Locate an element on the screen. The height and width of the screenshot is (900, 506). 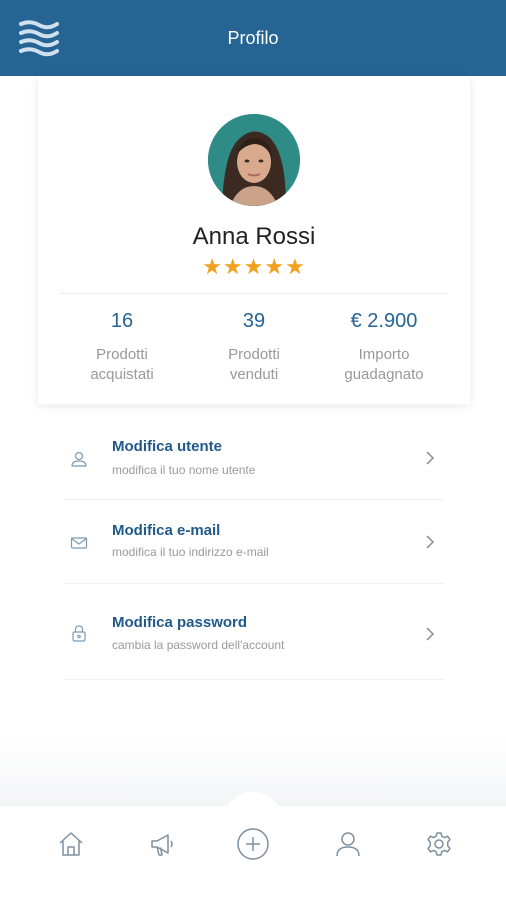
stat-sold: 39 Prodotti venduti is located at coordinates (254, 347).